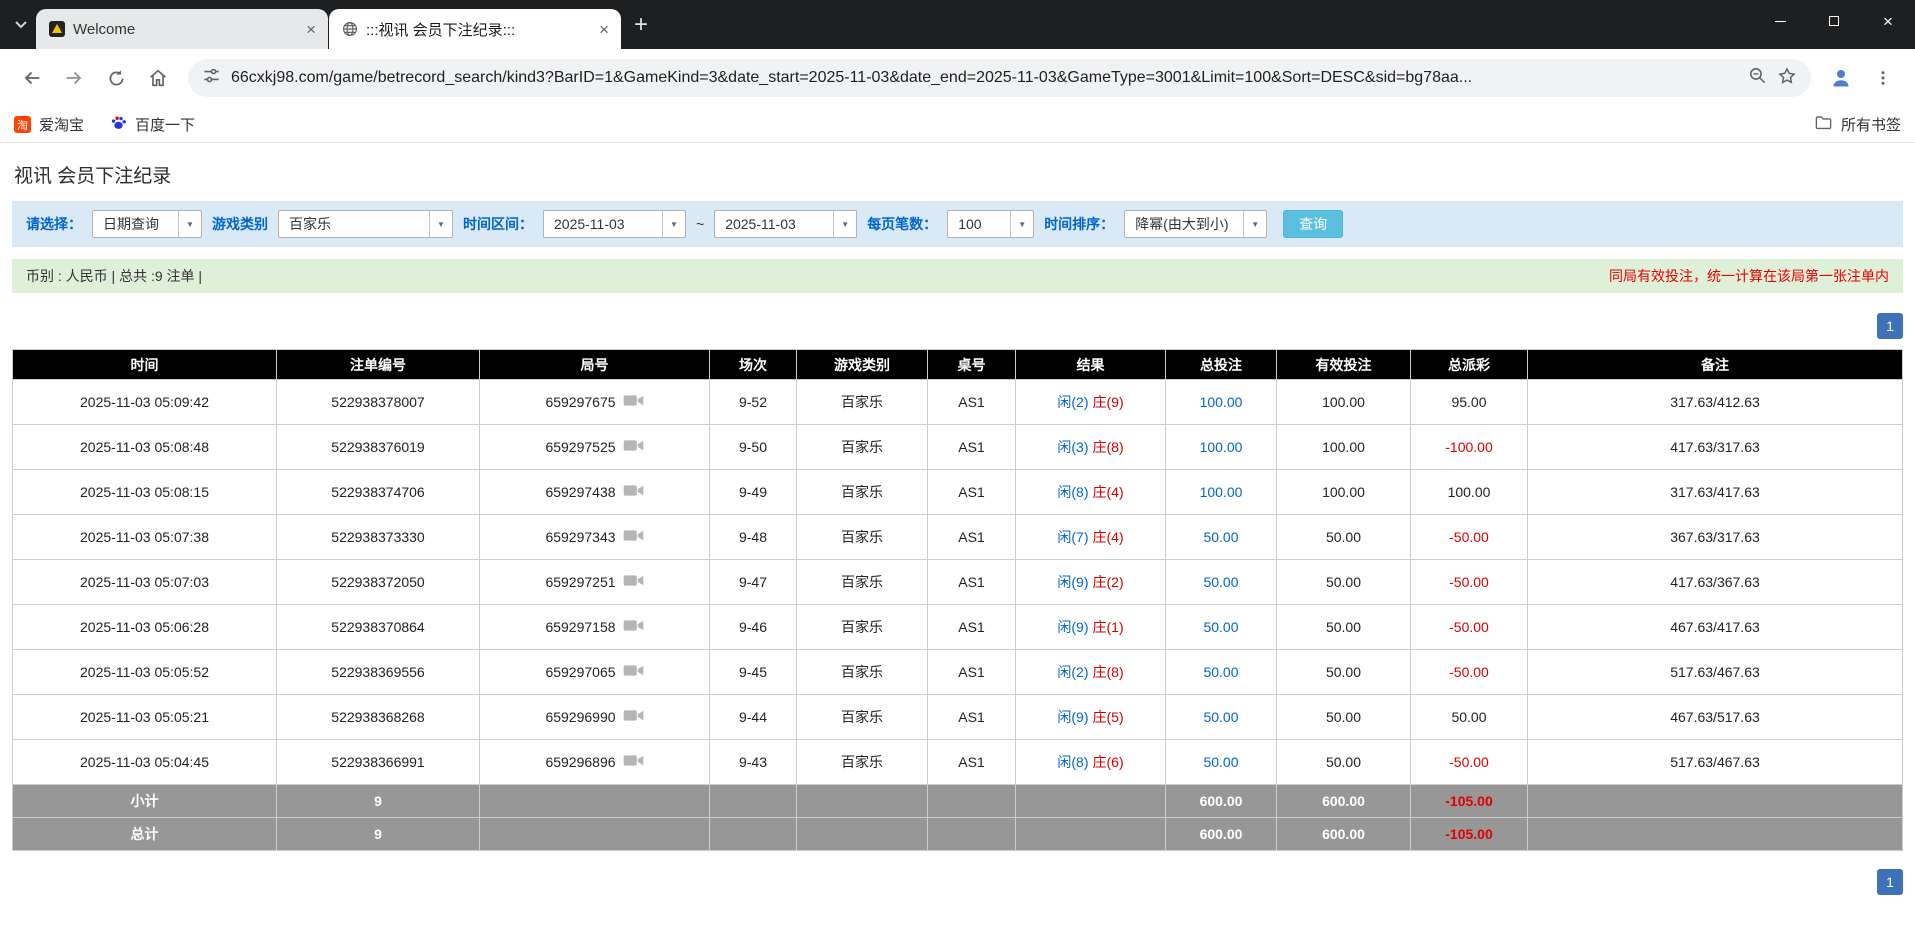 Image resolution: width=1915 pixels, height=930 pixels. I want to click on cell-total-bet: 100.00, so click(1221, 492).